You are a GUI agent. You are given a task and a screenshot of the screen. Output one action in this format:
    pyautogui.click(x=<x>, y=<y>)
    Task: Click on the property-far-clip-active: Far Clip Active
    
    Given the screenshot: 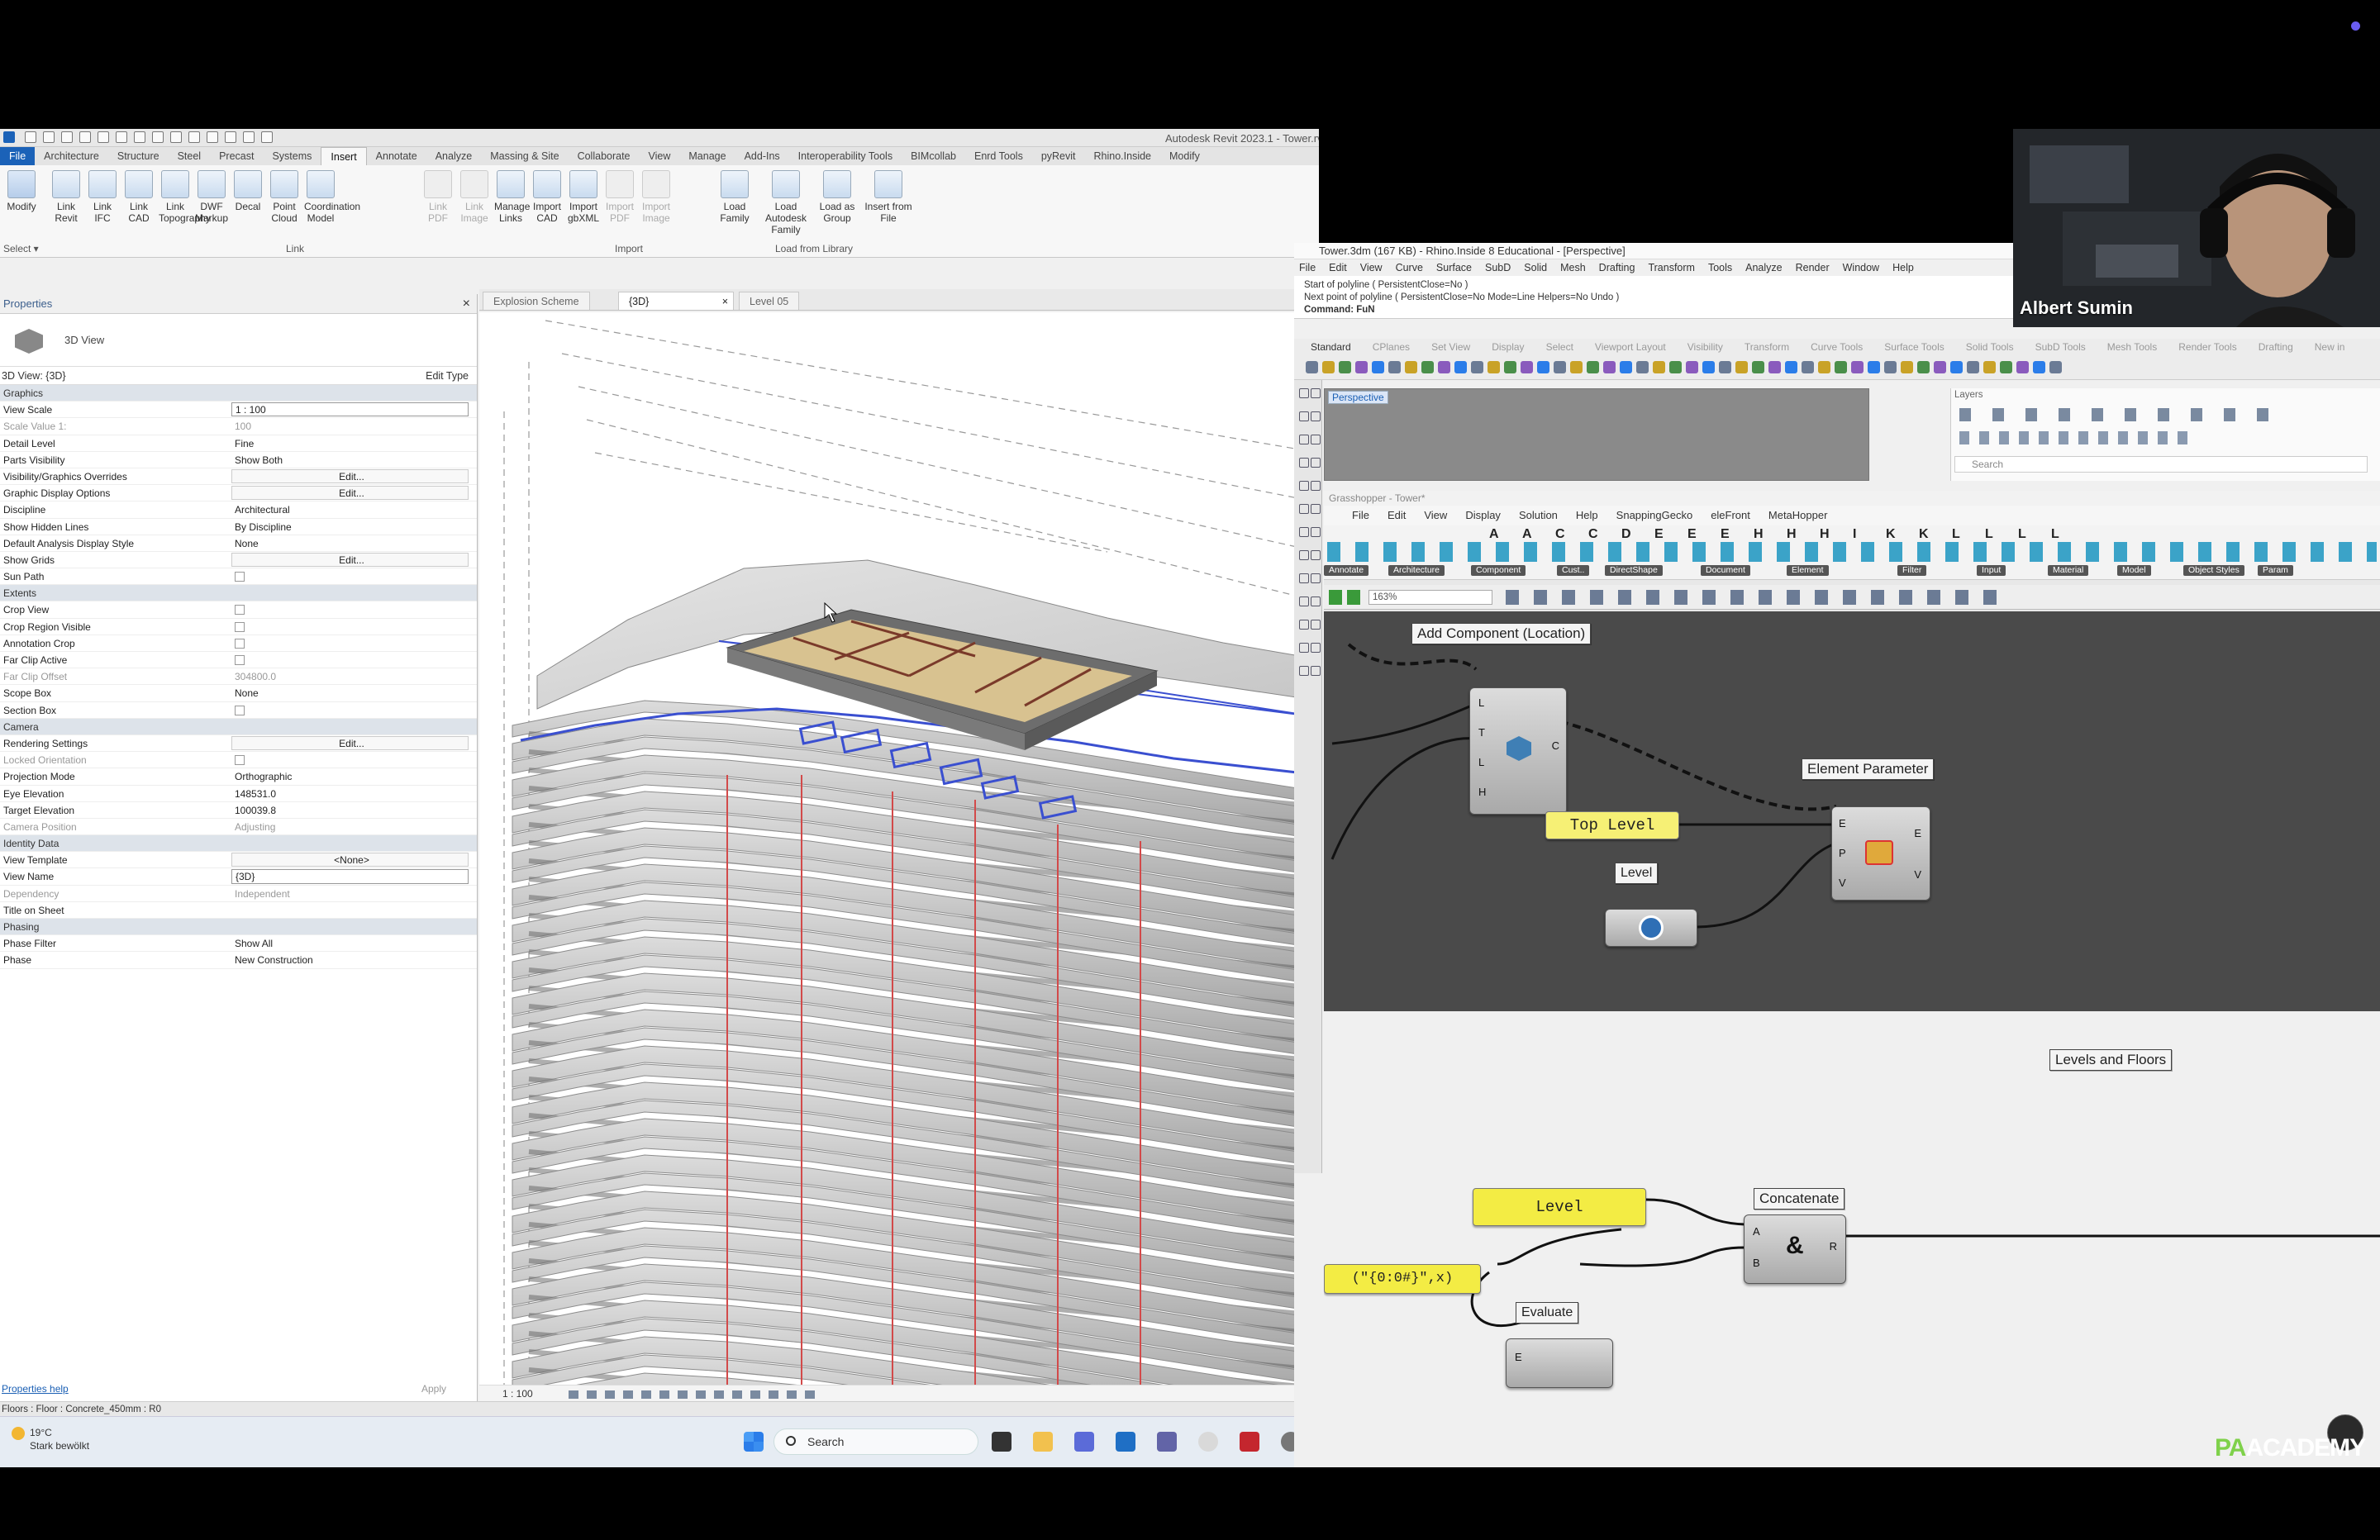 What is the action you would take?
    pyautogui.click(x=238, y=660)
    